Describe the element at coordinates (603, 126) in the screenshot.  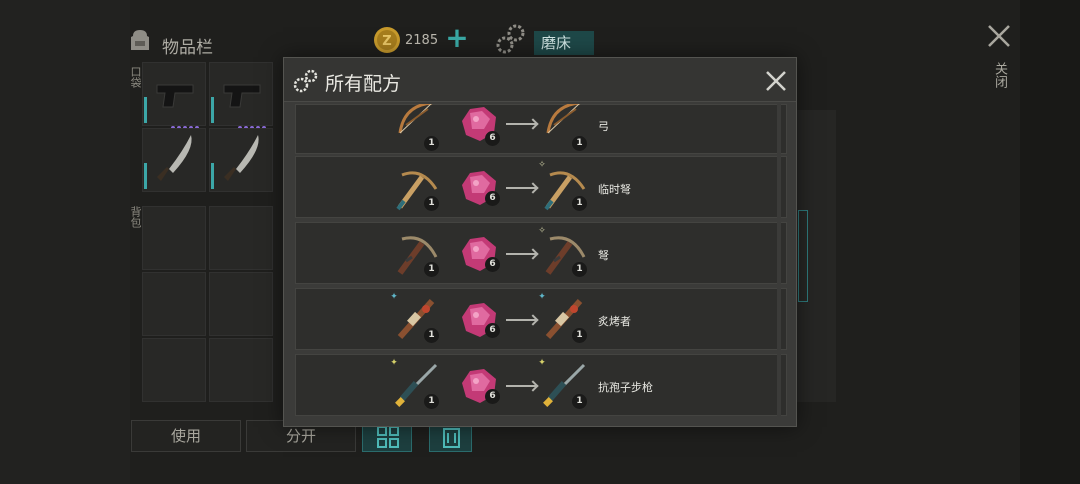
I see `recipe-name: 弓` at that location.